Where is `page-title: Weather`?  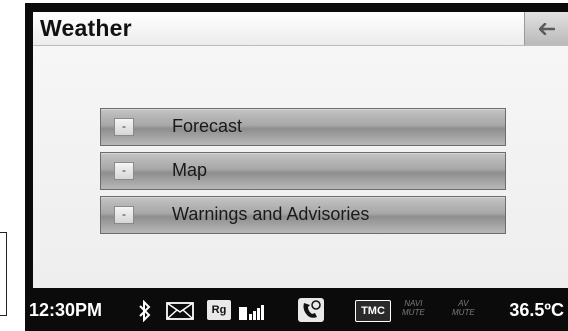
page-title: Weather is located at coordinates (86, 28).